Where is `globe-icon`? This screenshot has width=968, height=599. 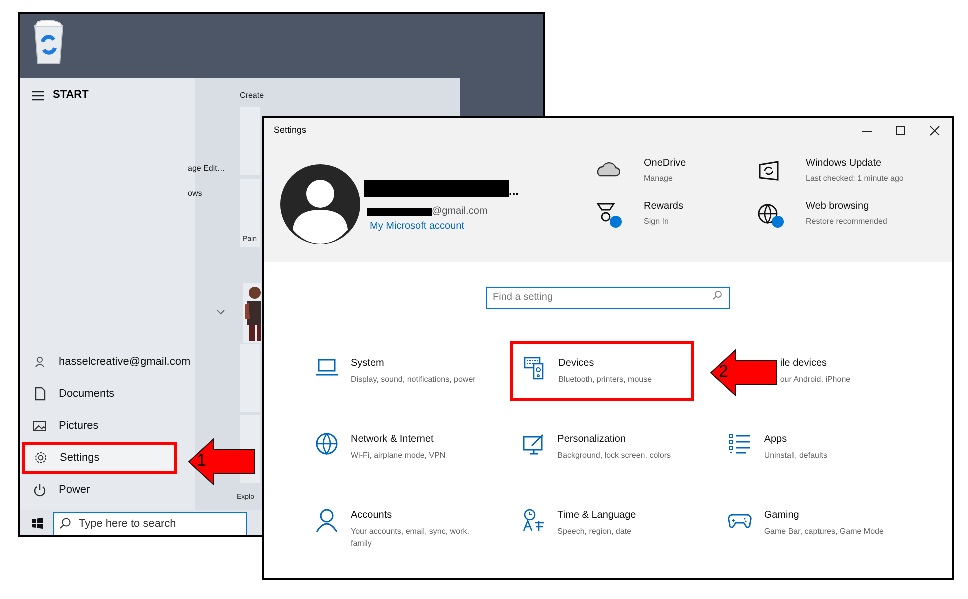 globe-icon is located at coordinates (327, 444).